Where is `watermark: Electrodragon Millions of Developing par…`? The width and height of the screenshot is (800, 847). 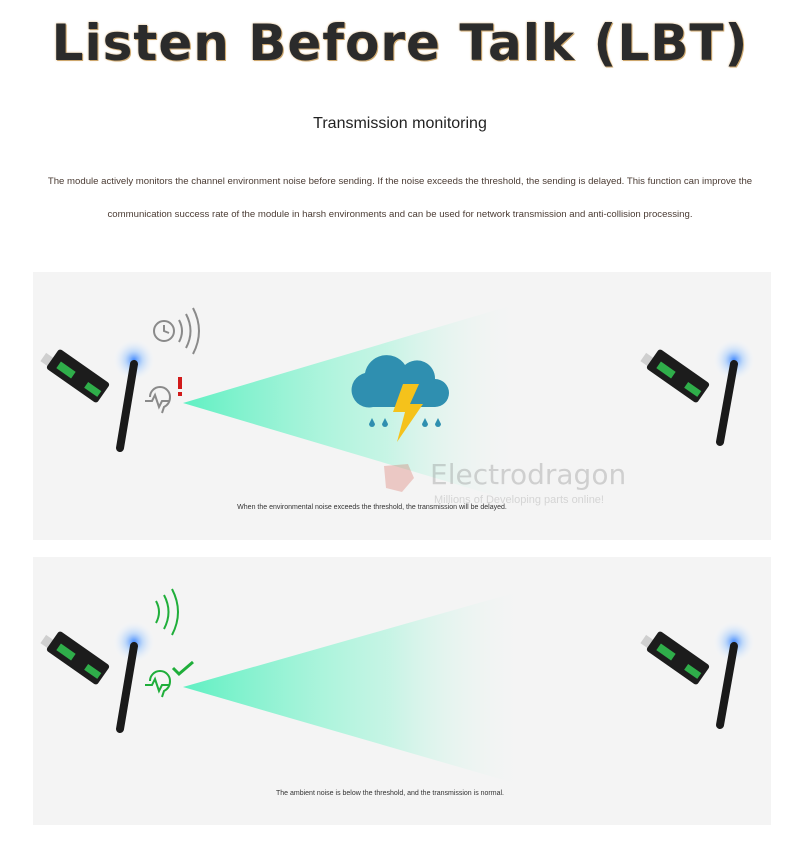
watermark: Electrodragon Millions of Developing par… is located at coordinates (508, 483).